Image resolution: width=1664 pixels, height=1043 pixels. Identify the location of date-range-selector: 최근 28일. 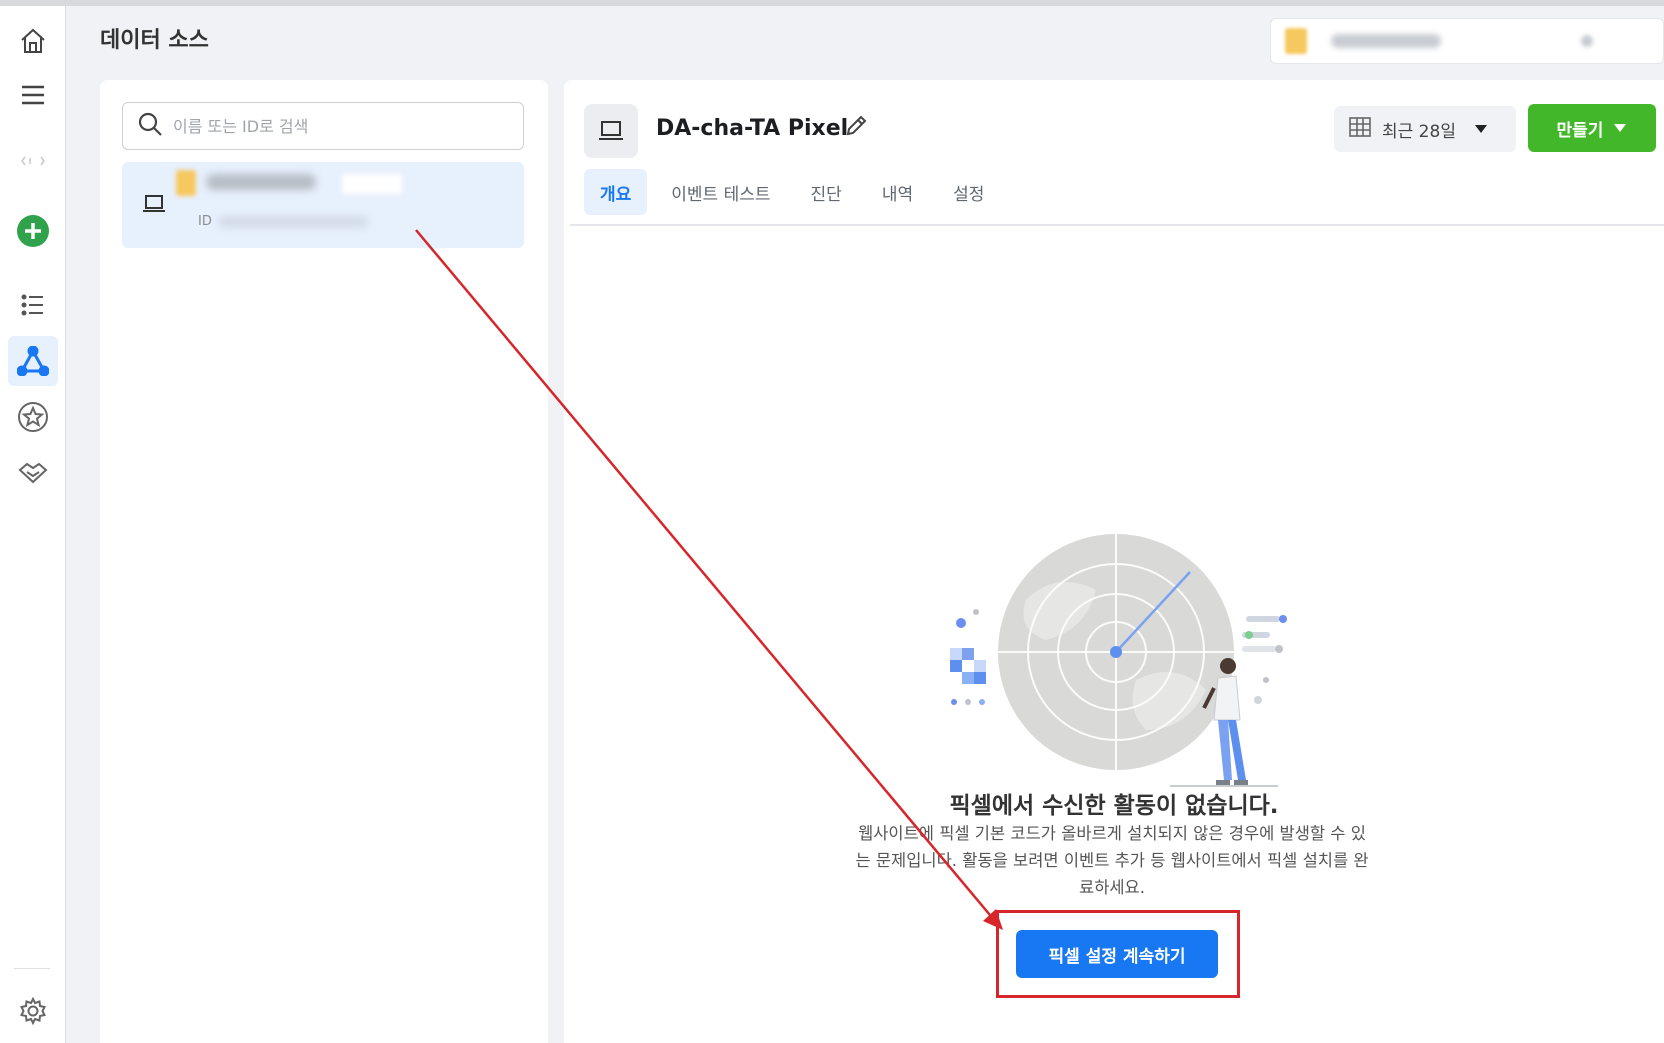
(1425, 129).